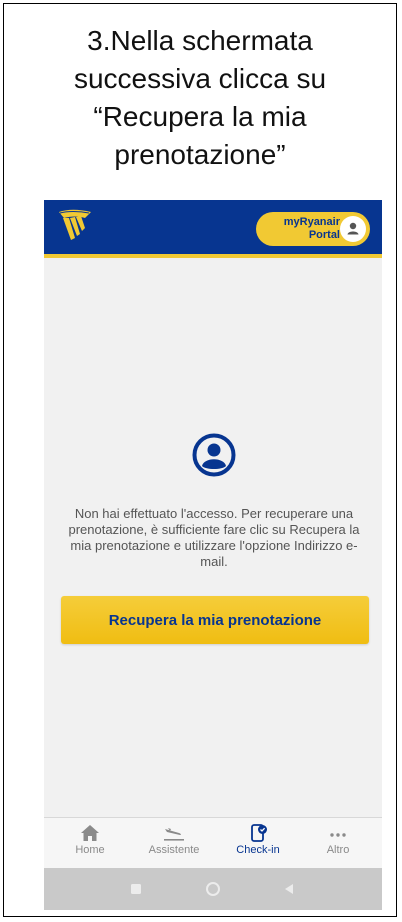  Describe the element at coordinates (353, 229) in the screenshot. I see `user-icon` at that location.